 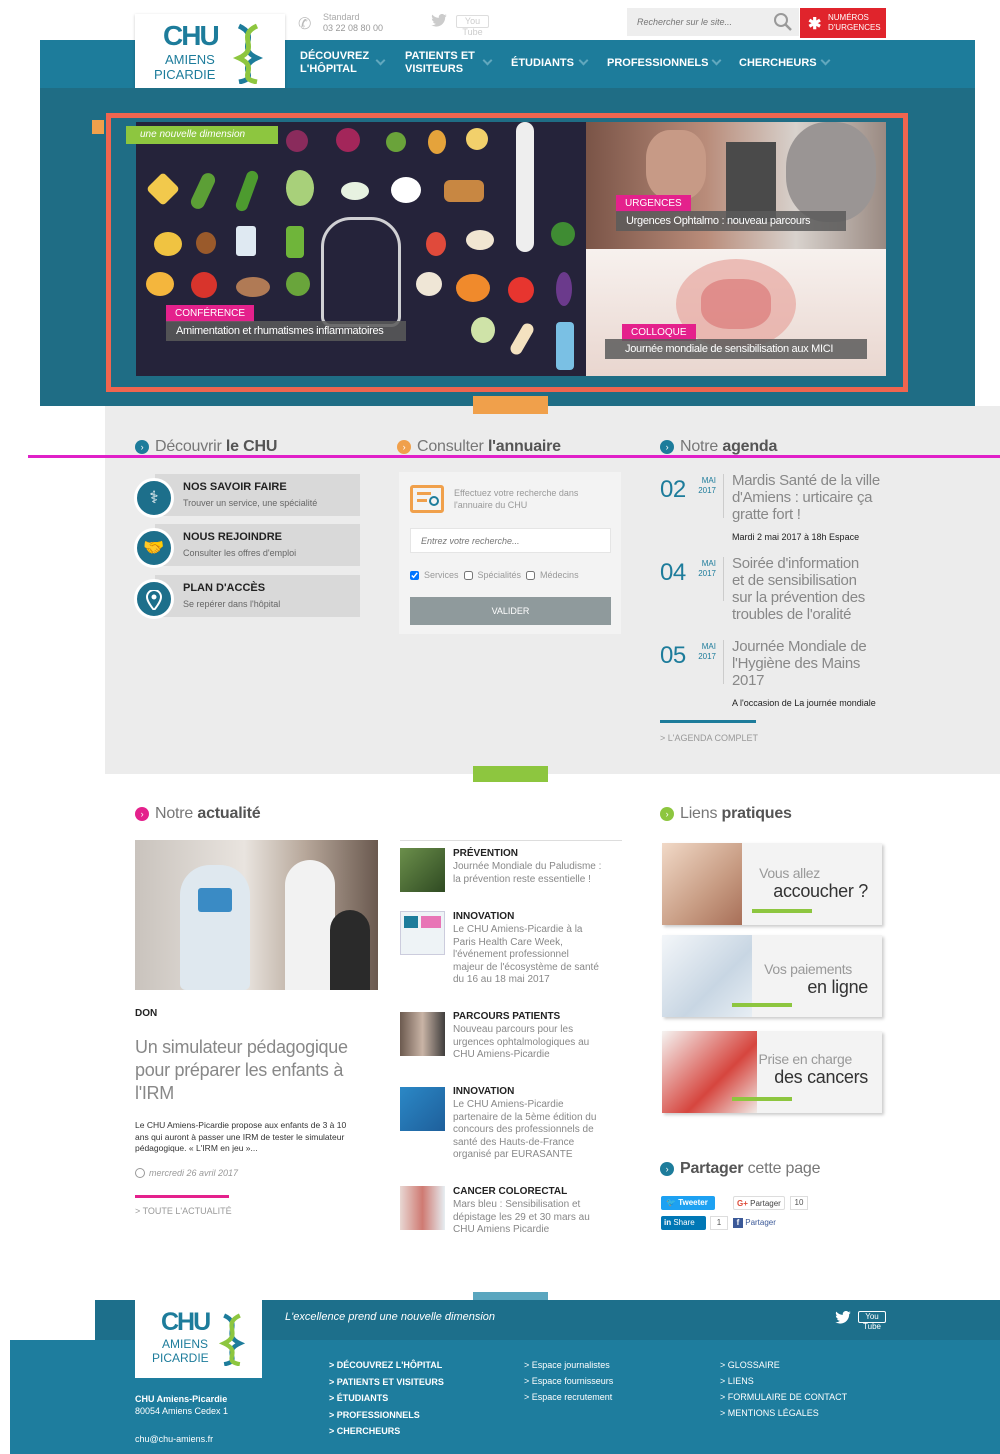 I want to click on footer-logo: CHU AMIENS PICARDIE, so click(x=198, y=1339).